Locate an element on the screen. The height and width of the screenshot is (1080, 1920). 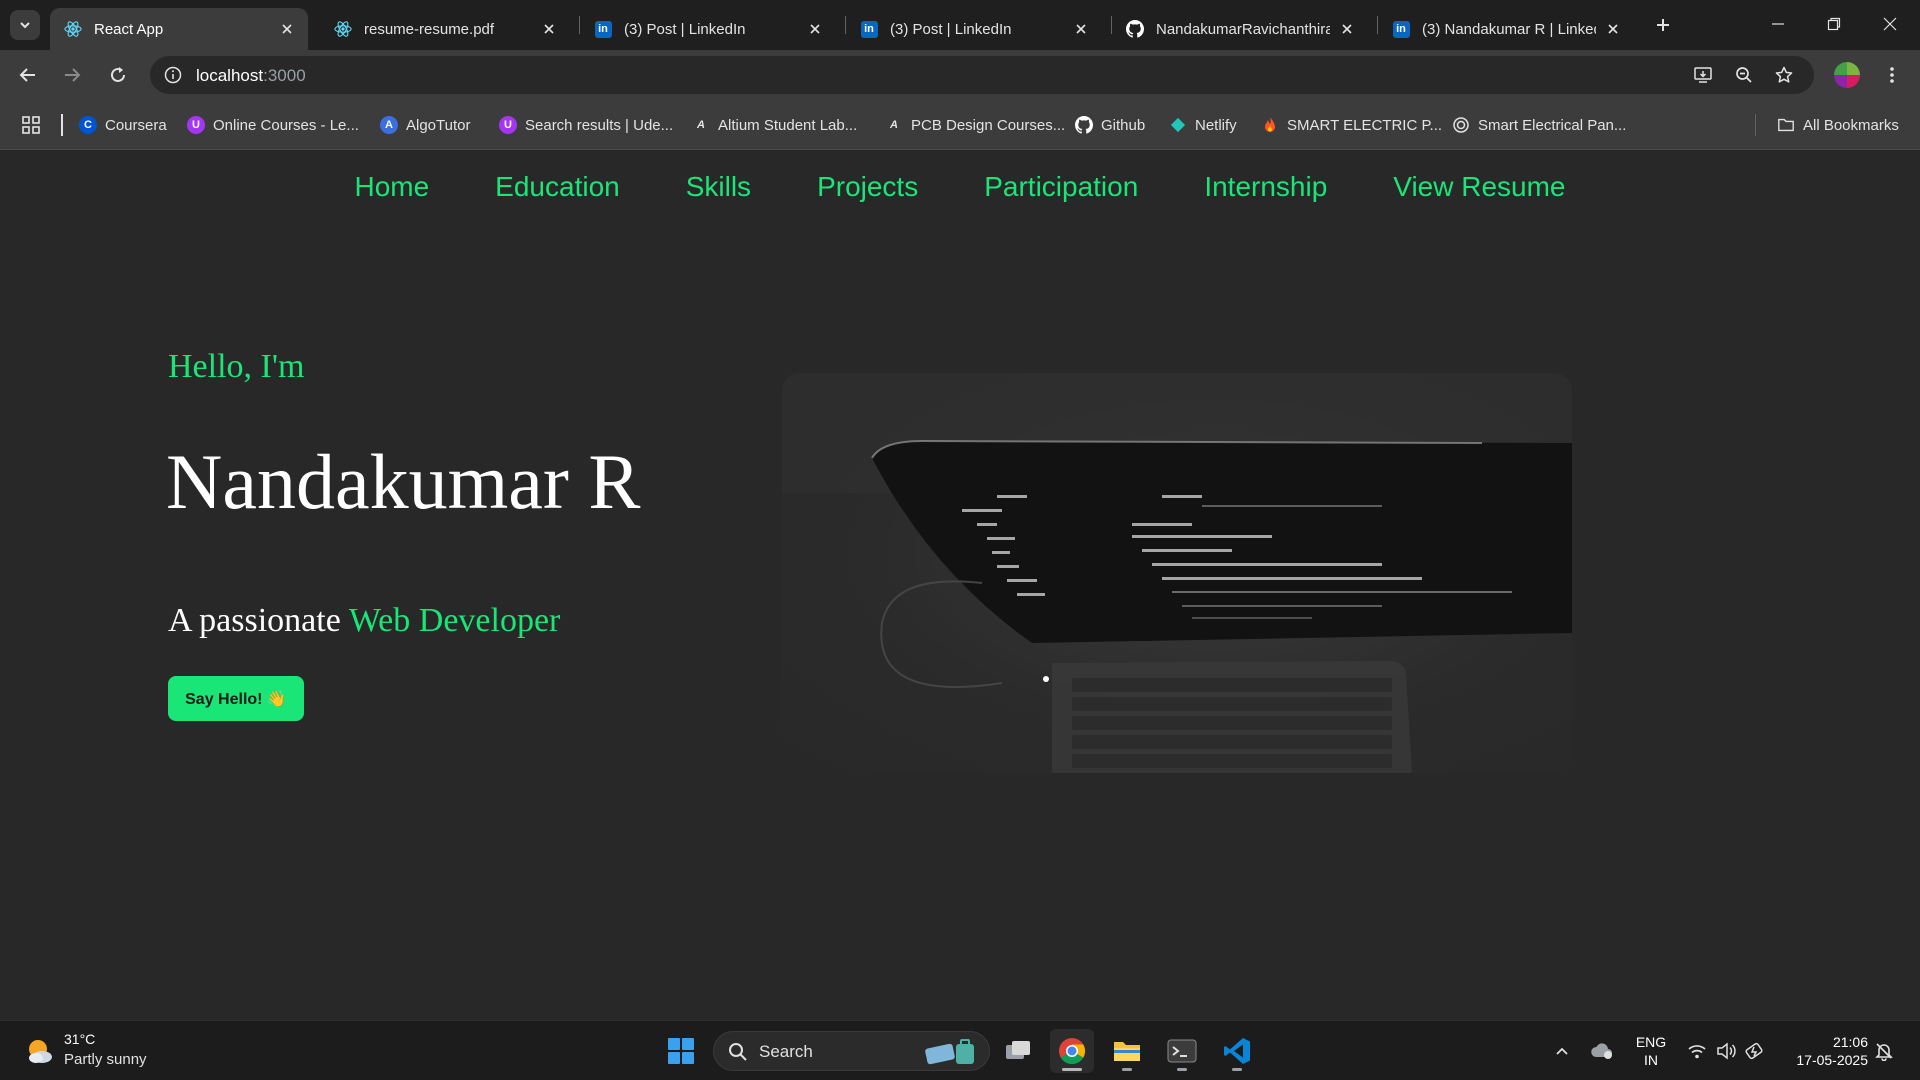
window-close-button is located at coordinates (1890, 24).